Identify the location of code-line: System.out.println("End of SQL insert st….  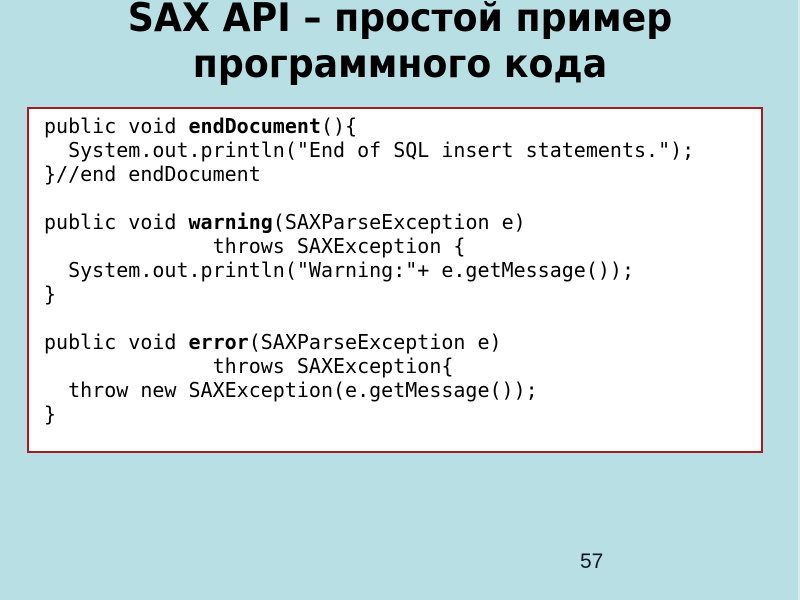
(369, 150).